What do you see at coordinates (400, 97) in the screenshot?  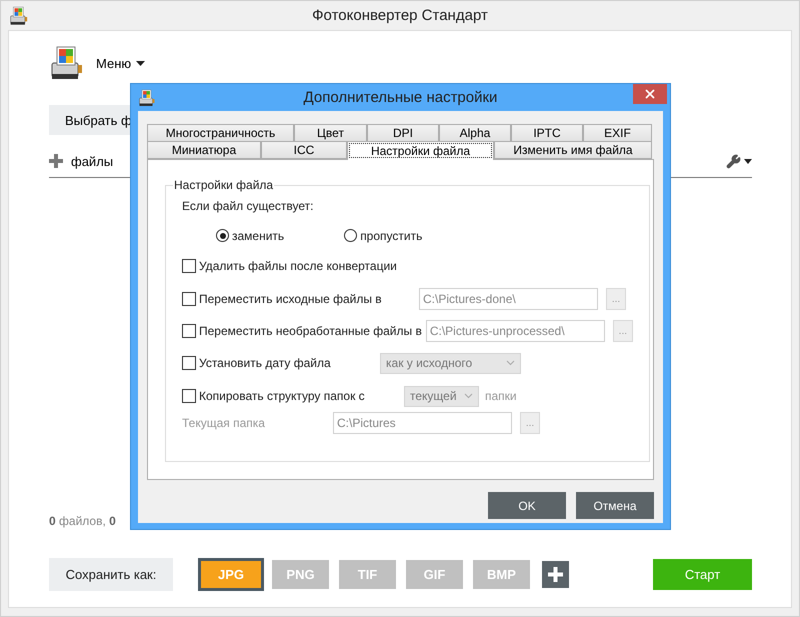 I see `dialog-title: Дополнительные настройки` at bounding box center [400, 97].